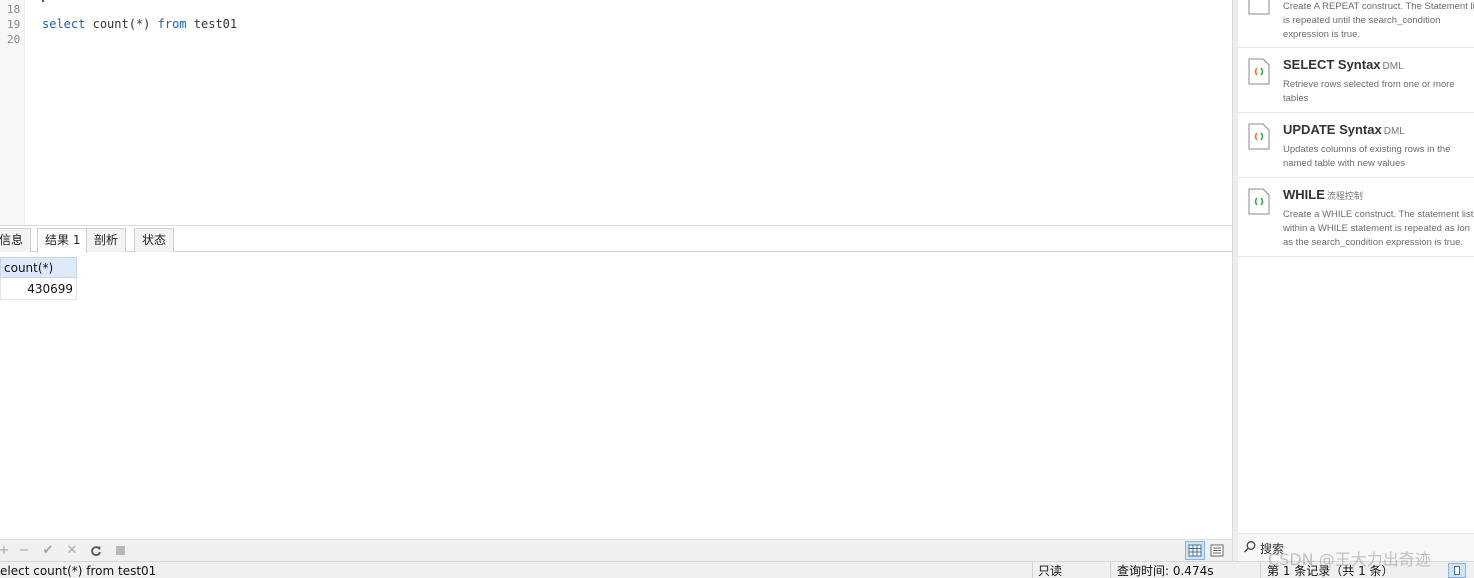 The height and width of the screenshot is (578, 1474). Describe the element at coordinates (78, 571) in the screenshot. I see `status-query-text: elect count(*) from test01` at that location.